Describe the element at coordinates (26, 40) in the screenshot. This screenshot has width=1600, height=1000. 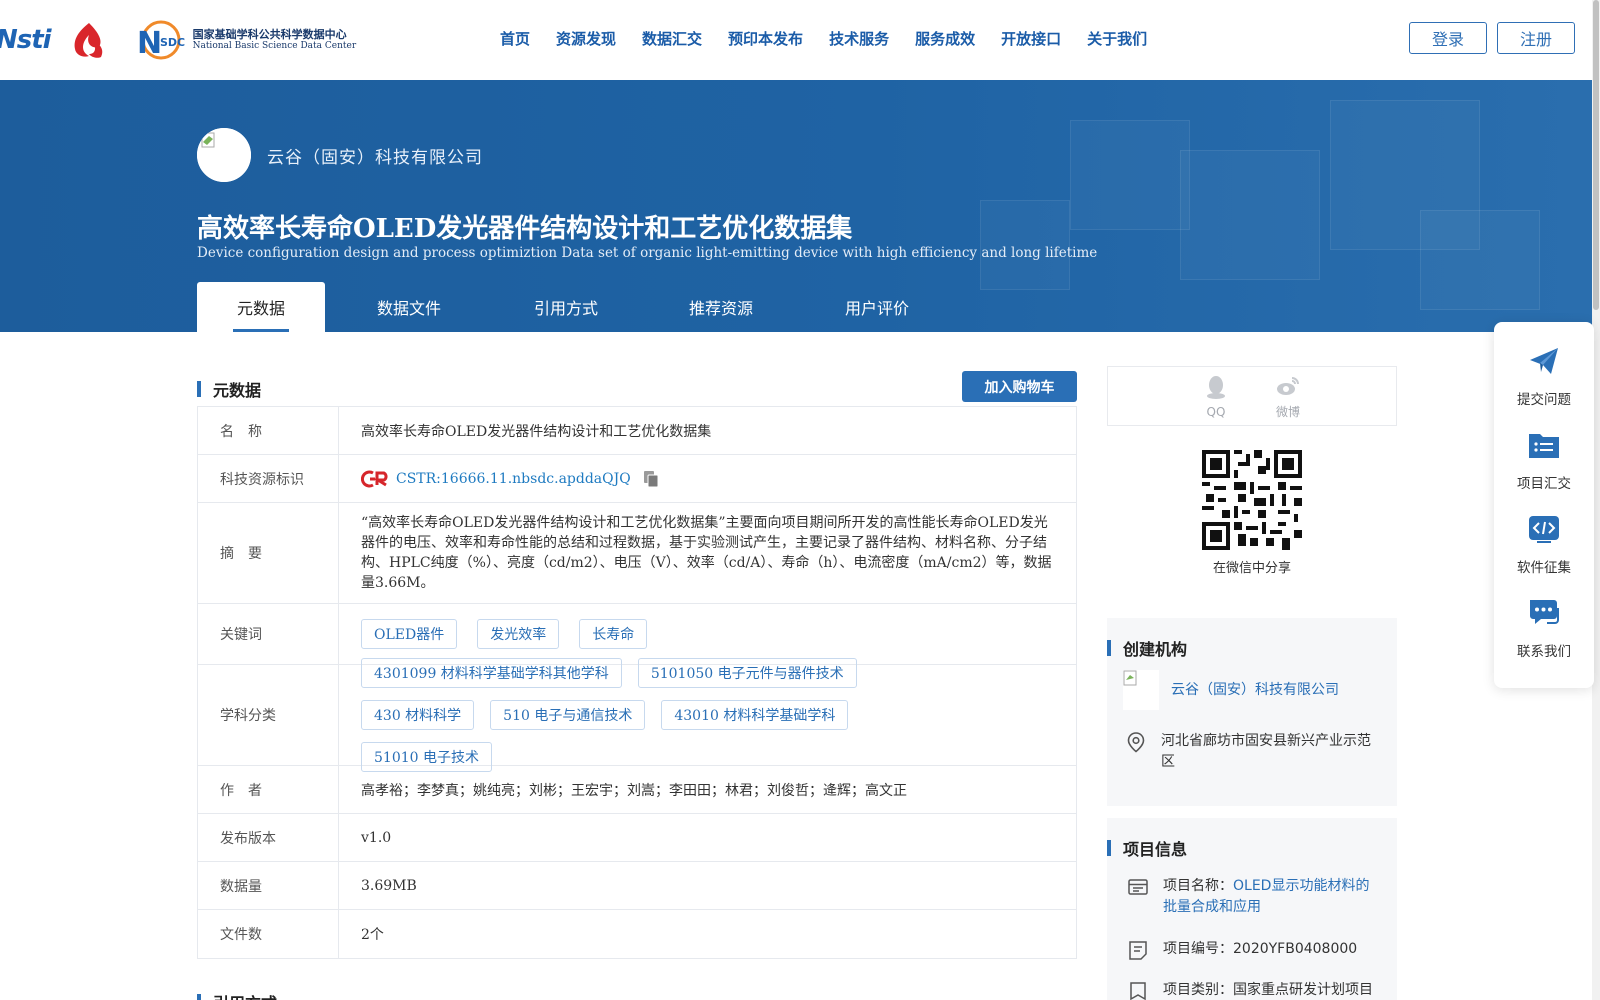
I see `nstl-logo: Nsti` at that location.